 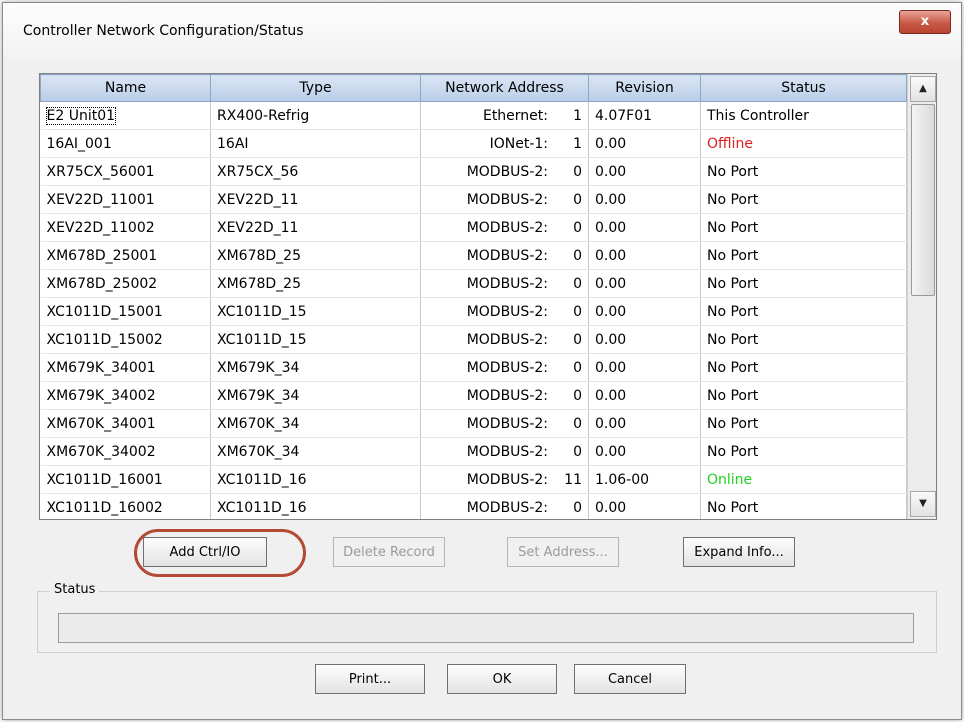 I want to click on cell-name-text: E2 Unit01, so click(x=81, y=115).